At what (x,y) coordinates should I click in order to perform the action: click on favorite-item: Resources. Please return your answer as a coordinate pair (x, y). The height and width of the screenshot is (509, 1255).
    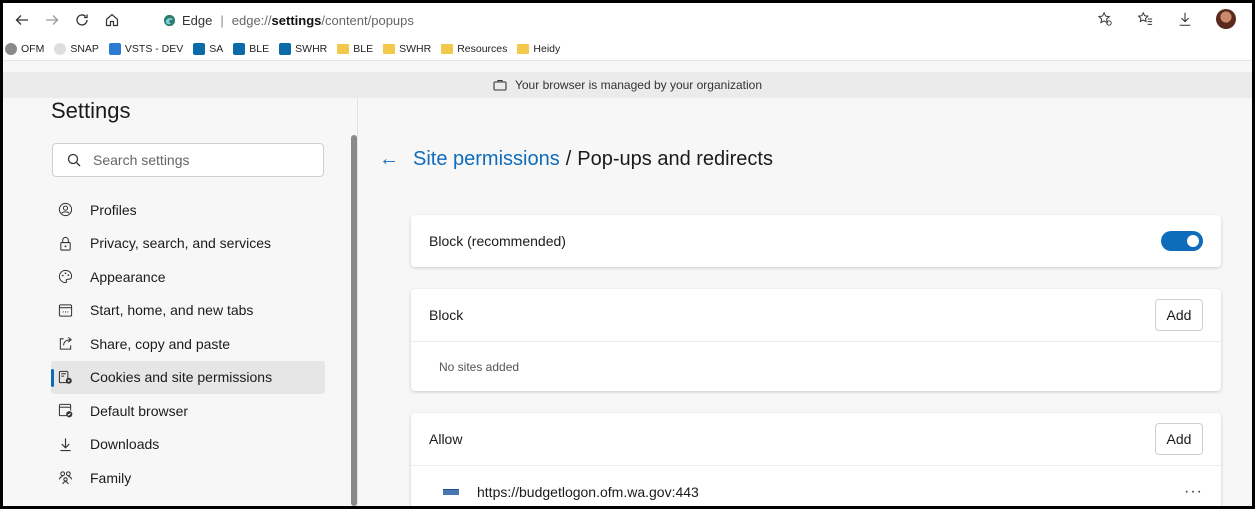
    Looking at the image, I should click on (474, 49).